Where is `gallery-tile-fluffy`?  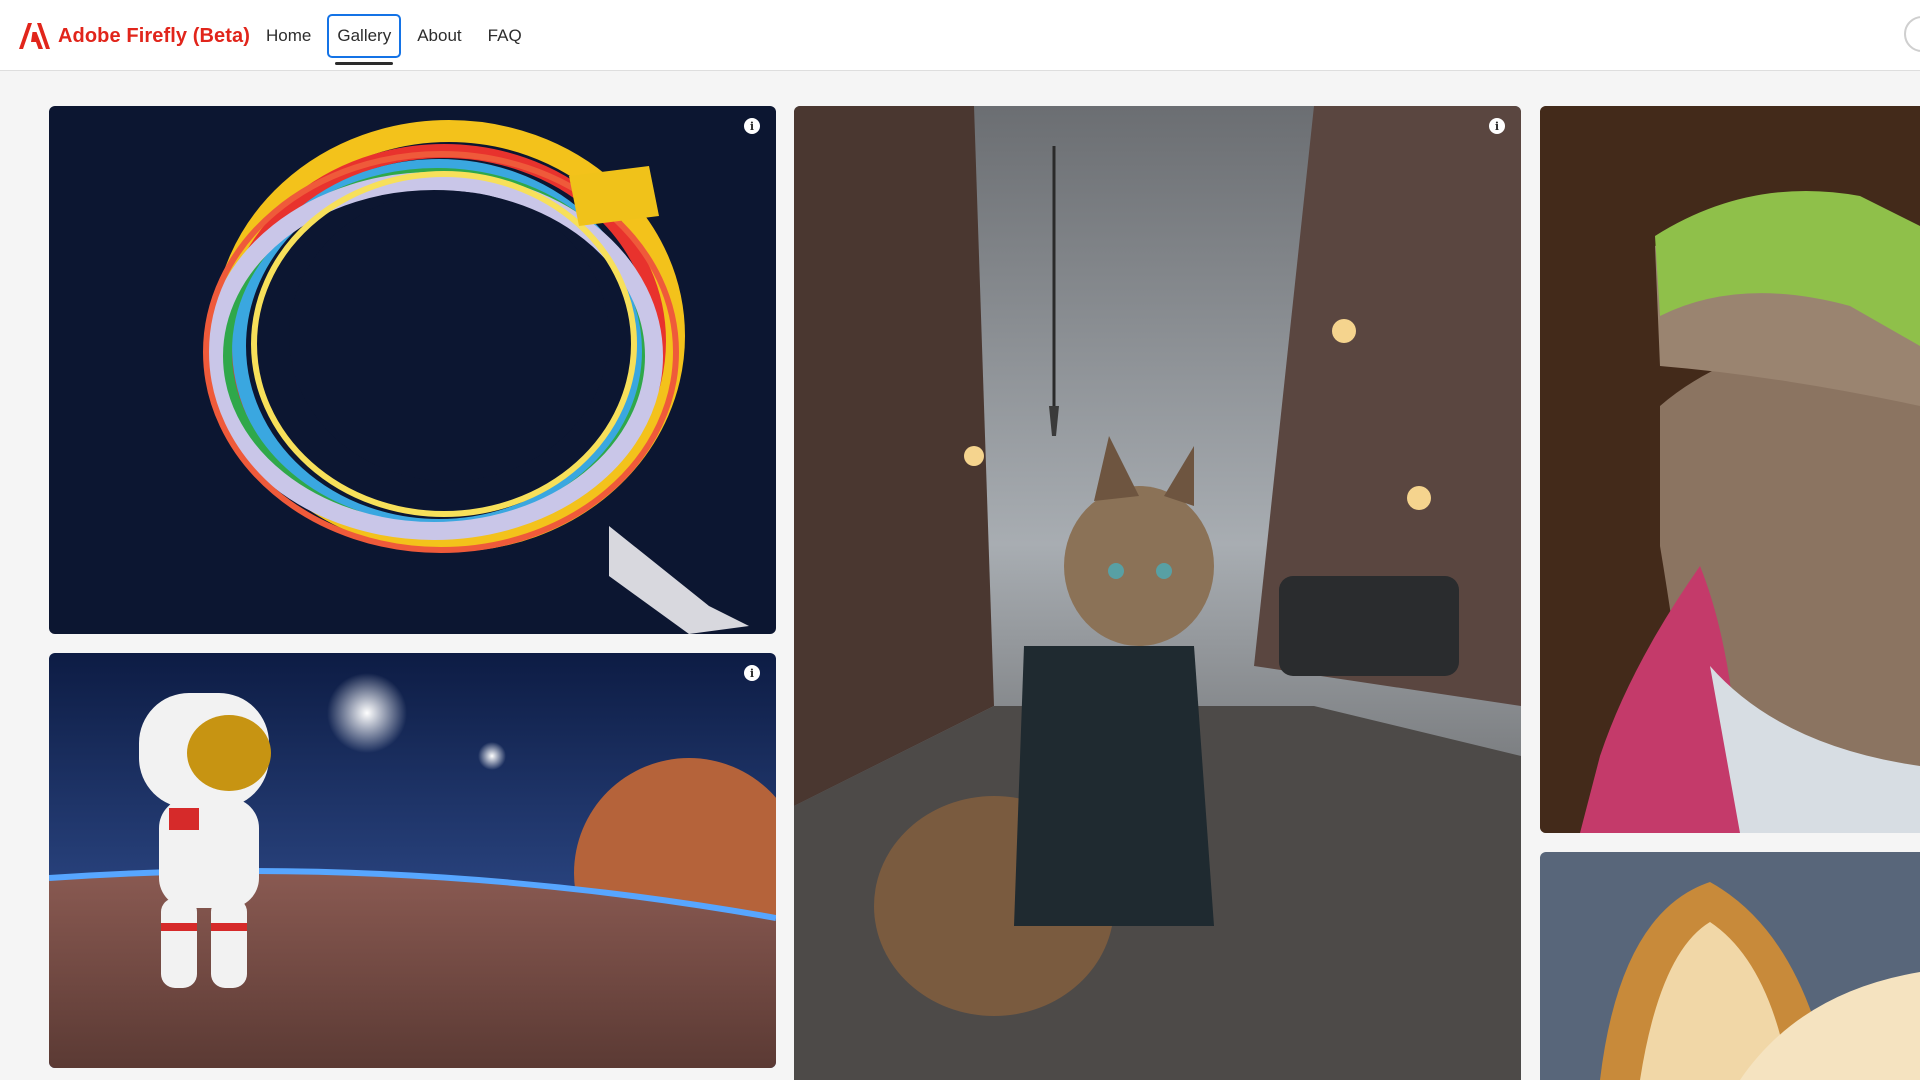 gallery-tile-fluffy is located at coordinates (1730, 966).